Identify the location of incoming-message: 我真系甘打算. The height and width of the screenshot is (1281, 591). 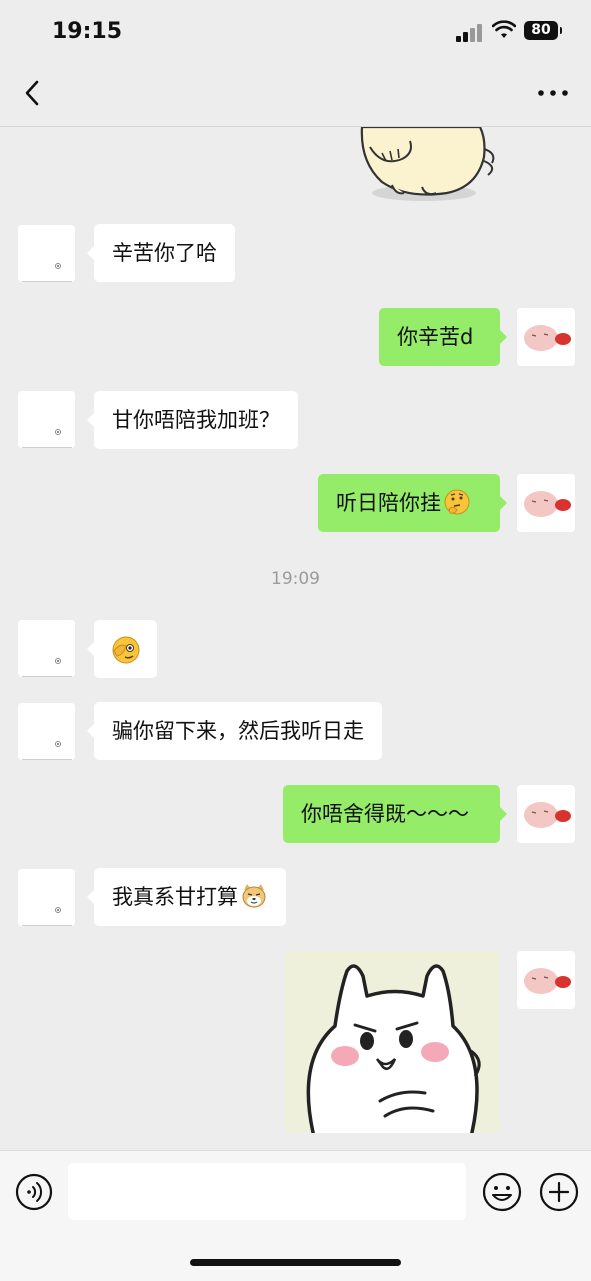
(186, 897).